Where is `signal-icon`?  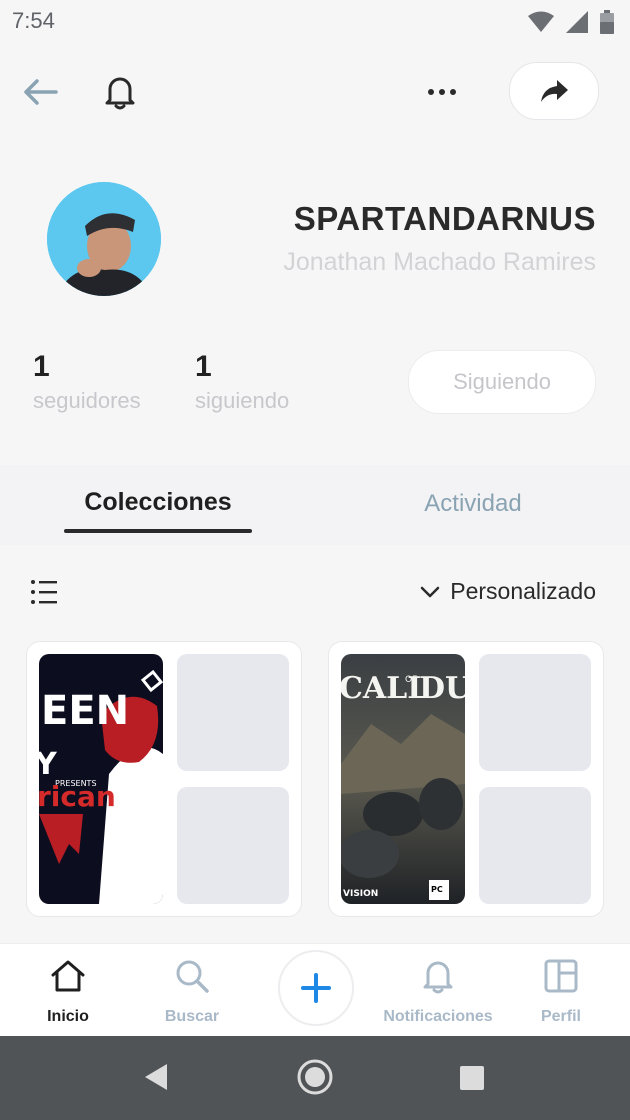
signal-icon is located at coordinates (577, 22).